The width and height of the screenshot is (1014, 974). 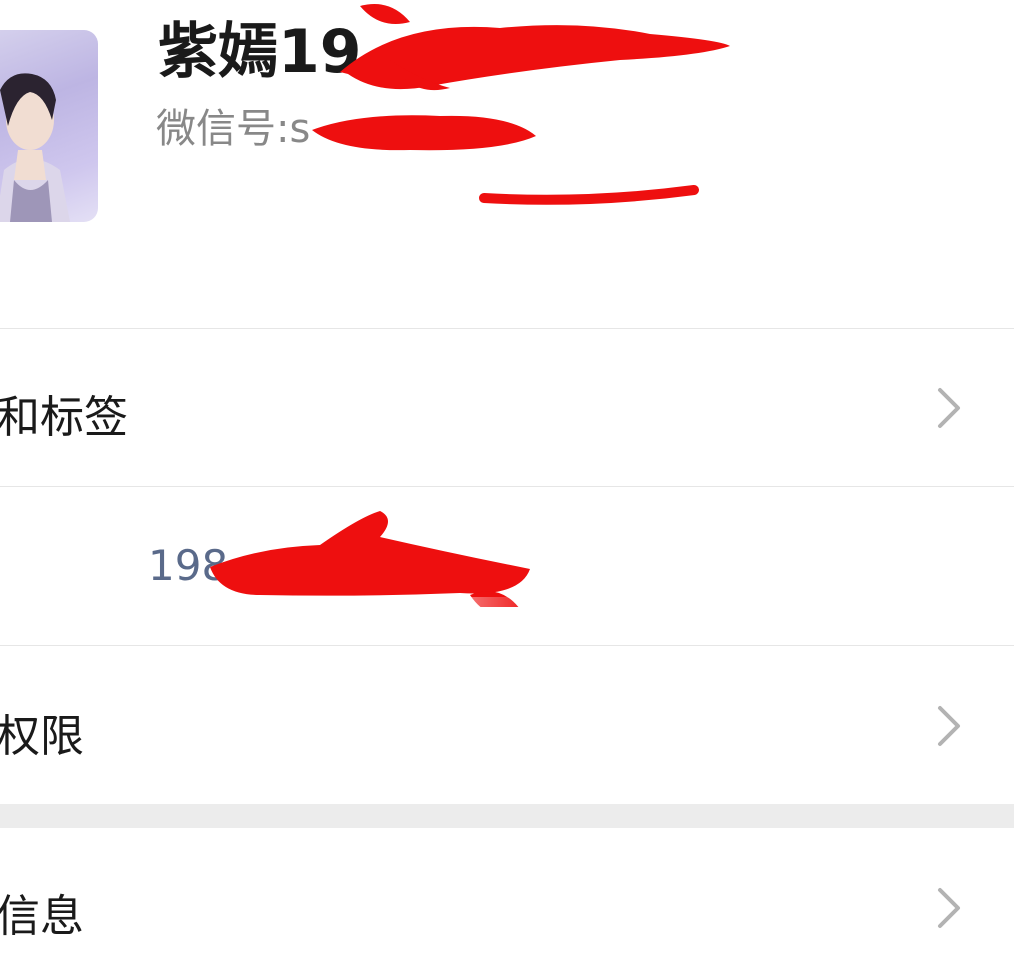 I want to click on remarks-and-tags-label: 和标签, so click(x=64, y=417).